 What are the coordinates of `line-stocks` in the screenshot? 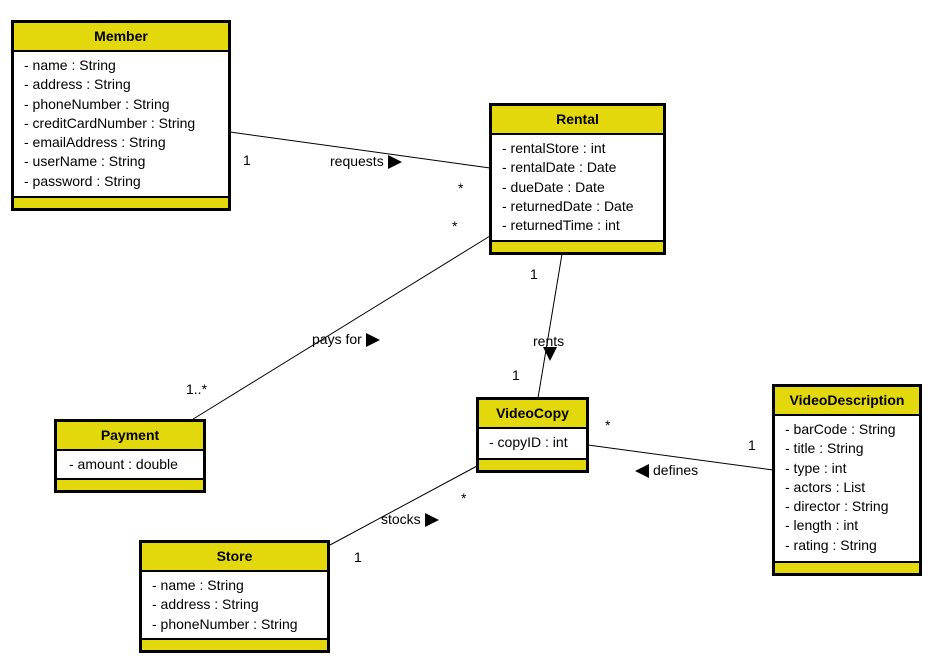 It's located at (403, 505).